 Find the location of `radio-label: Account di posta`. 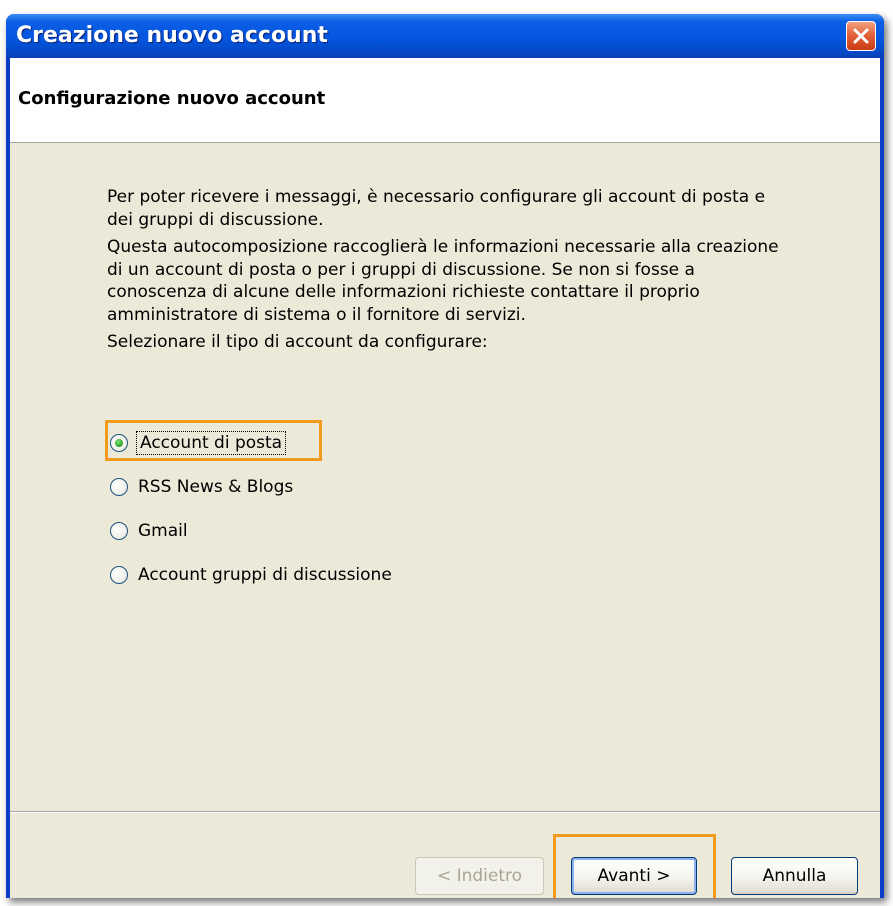

radio-label: Account di posta is located at coordinates (211, 443).